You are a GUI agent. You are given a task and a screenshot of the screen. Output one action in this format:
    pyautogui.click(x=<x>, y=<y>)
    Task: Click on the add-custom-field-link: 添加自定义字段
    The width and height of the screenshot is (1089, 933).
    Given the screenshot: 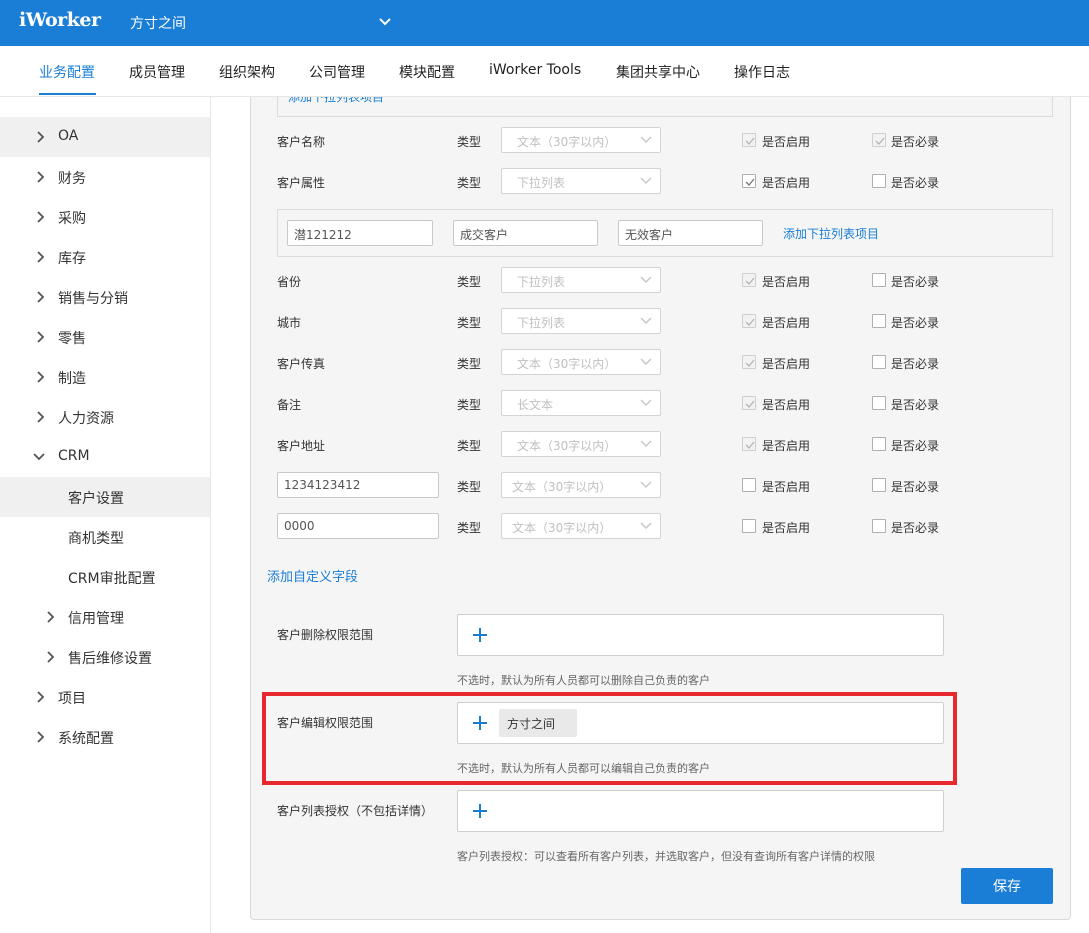 What is the action you would take?
    pyautogui.click(x=312, y=575)
    